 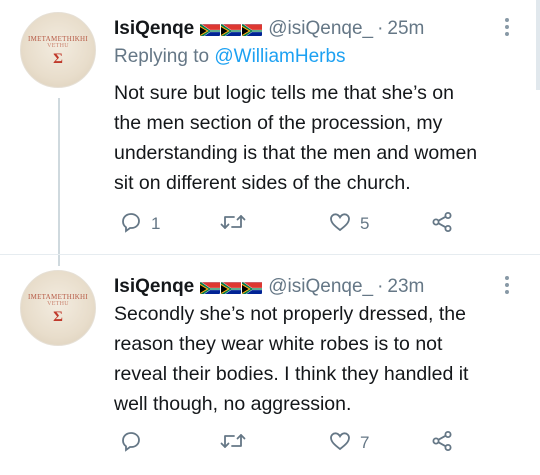 I want to click on thread-connector-line, so click(x=59, y=182).